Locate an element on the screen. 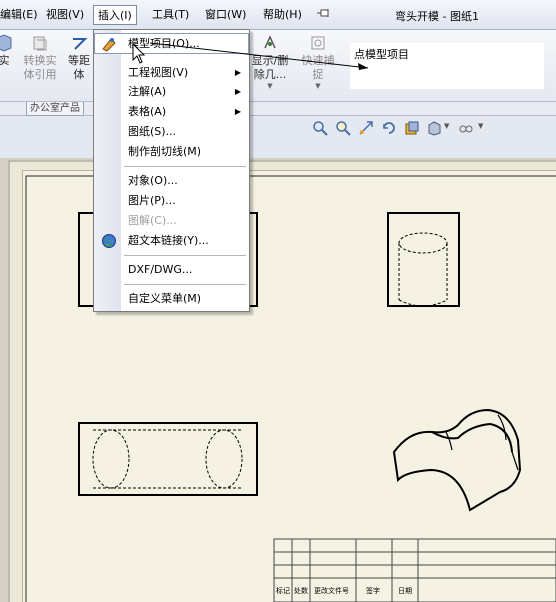 This screenshot has width=556, height=602. title-block-label: 更改文件号 is located at coordinates (331, 591).